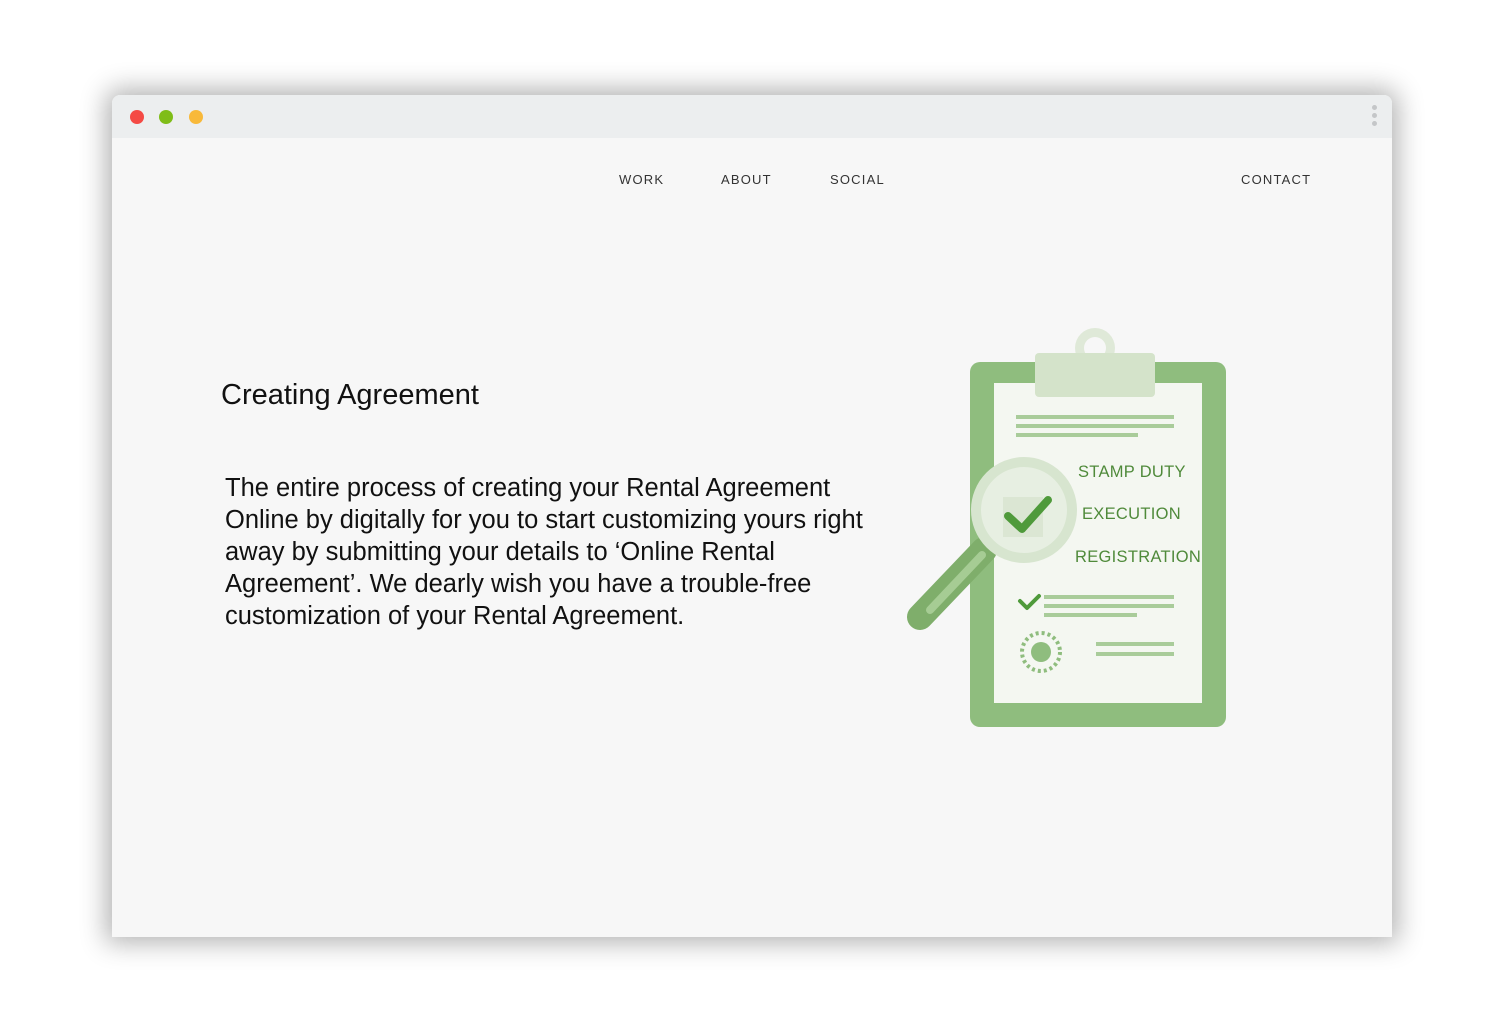 The width and height of the screenshot is (1504, 1018). What do you see at coordinates (857, 179) in the screenshot?
I see `nav-social-link: SOCIAL` at bounding box center [857, 179].